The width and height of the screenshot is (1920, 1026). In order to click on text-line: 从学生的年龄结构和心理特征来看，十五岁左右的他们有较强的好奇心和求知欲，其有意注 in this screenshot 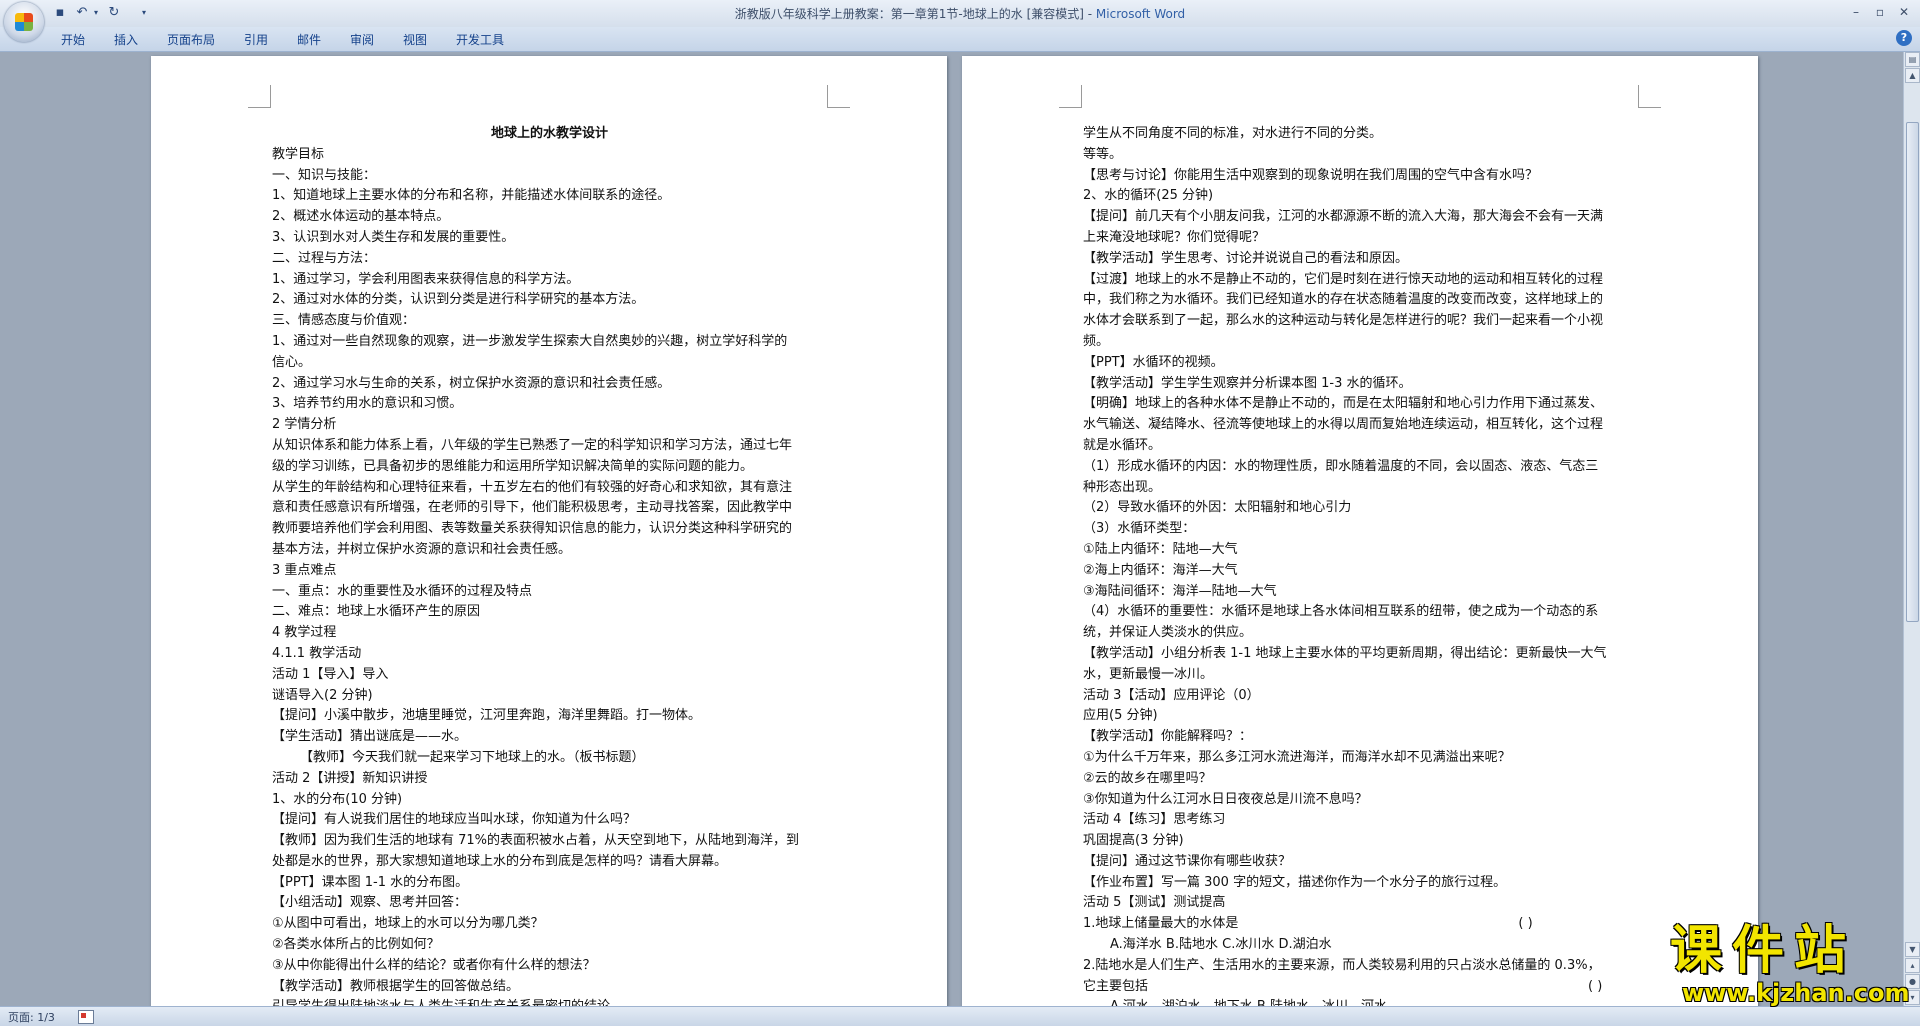, I will do `click(532, 487)`.